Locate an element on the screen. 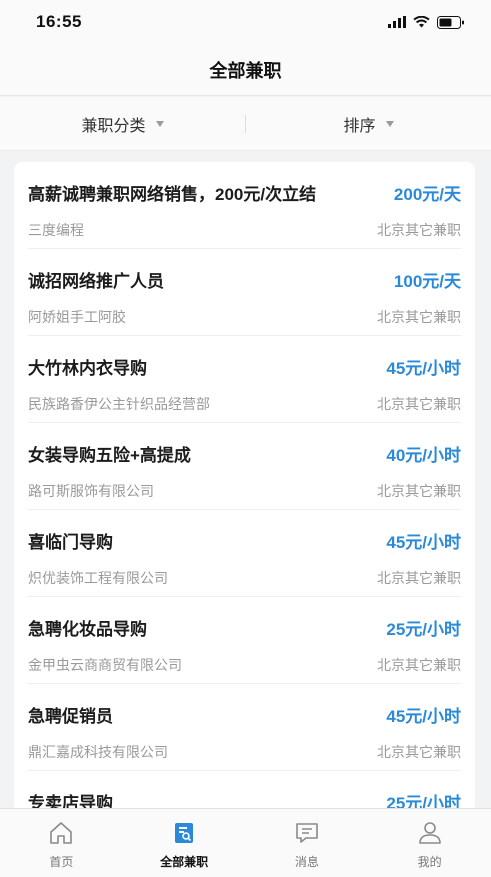  job-list-item: 女装导购五险+高提成 40元/小时 路可斯服饰有限公司 北京其它兼职 is located at coordinates (244, 466).